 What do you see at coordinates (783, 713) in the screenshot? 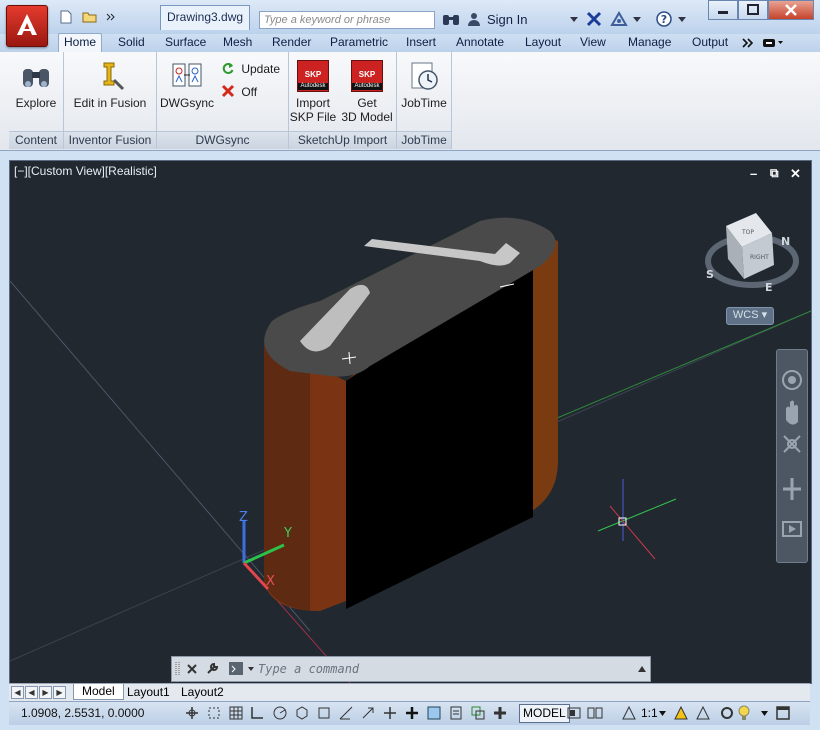
I see `clean-screen-icon` at bounding box center [783, 713].